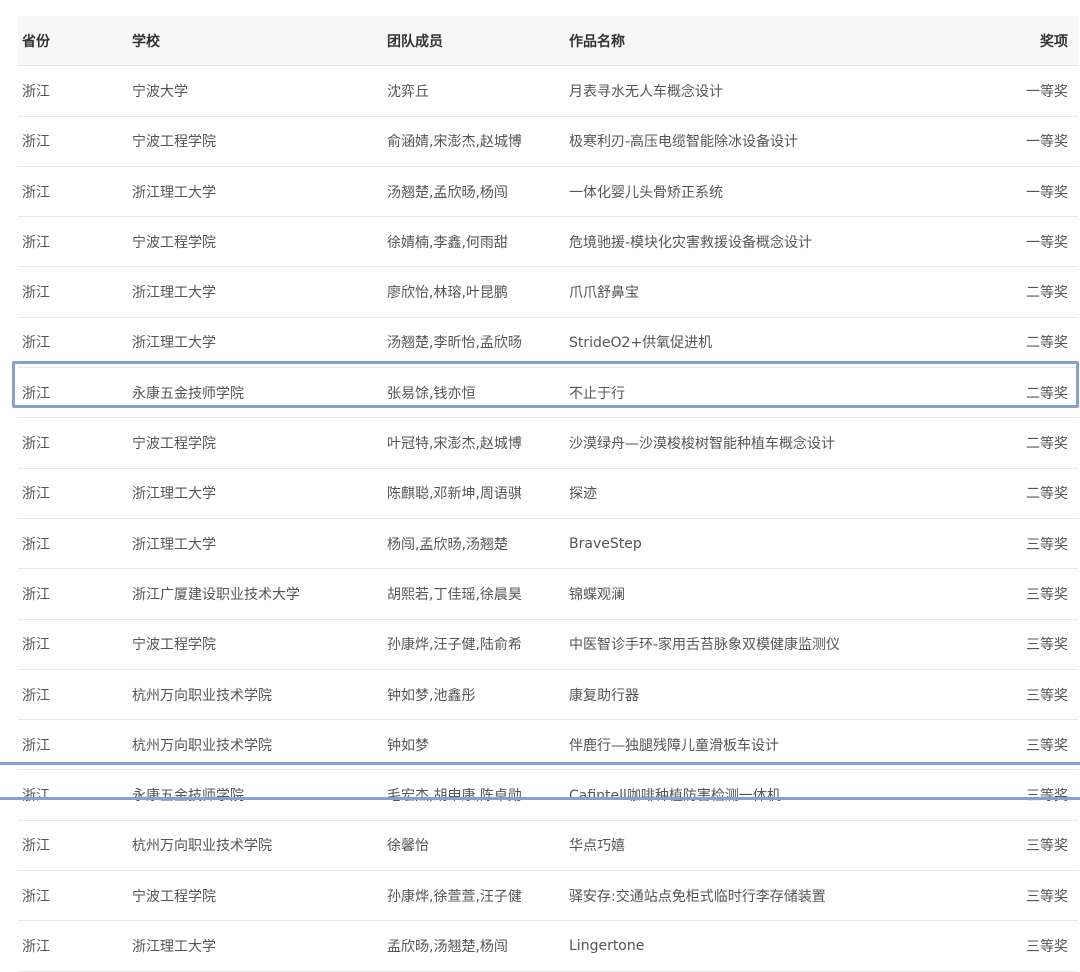 The height and width of the screenshot is (972, 1080). What do you see at coordinates (548, 242) in the screenshot?
I see `table-row: 浙江 宁波工程学院 徐婧楠,李鑫,何雨甜 危境驰援-模块化灾害救援设备概念设计 一等奖` at bounding box center [548, 242].